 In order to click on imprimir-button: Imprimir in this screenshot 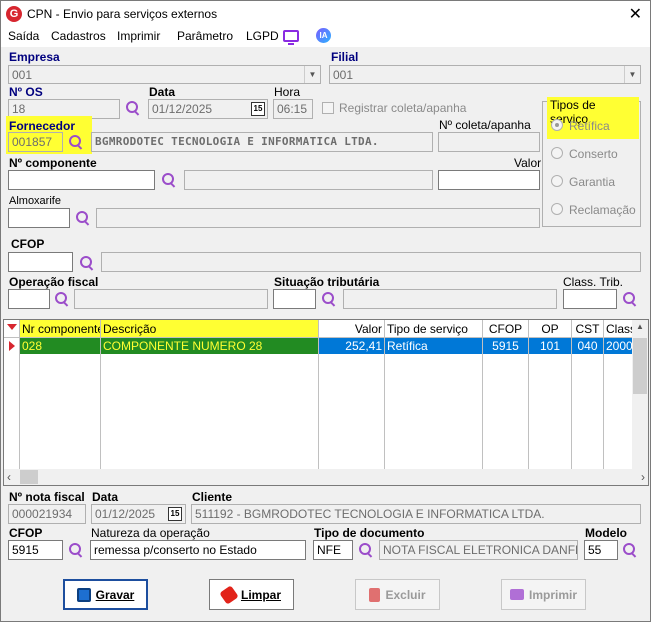, I will do `click(543, 594)`.